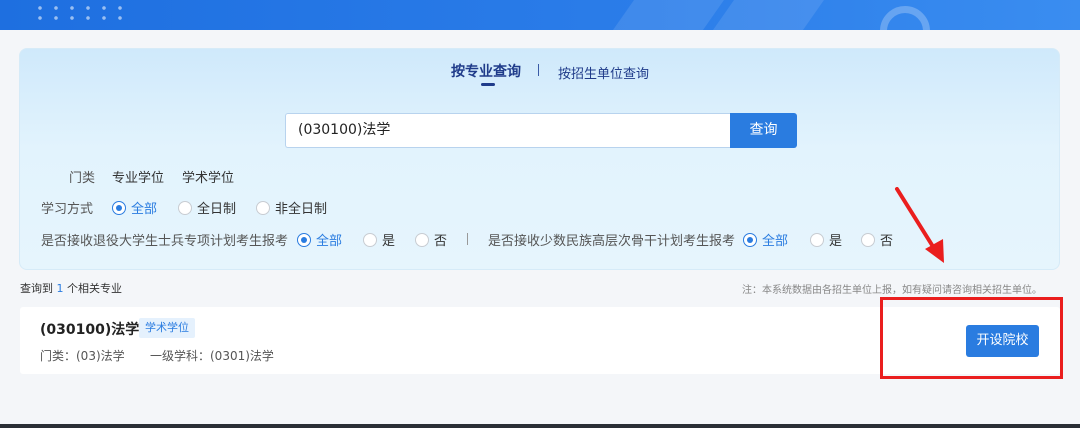 The image size is (1080, 428). What do you see at coordinates (90, 330) in the screenshot?
I see `major-name: (030100)法学` at bounding box center [90, 330].